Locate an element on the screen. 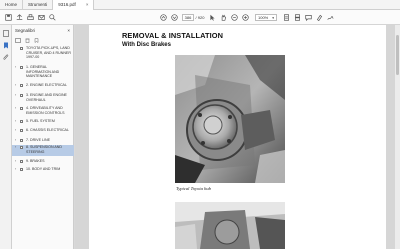 Image resolution: width=400 pixels, height=249 pixels. upload-icon is located at coordinates (19, 17).